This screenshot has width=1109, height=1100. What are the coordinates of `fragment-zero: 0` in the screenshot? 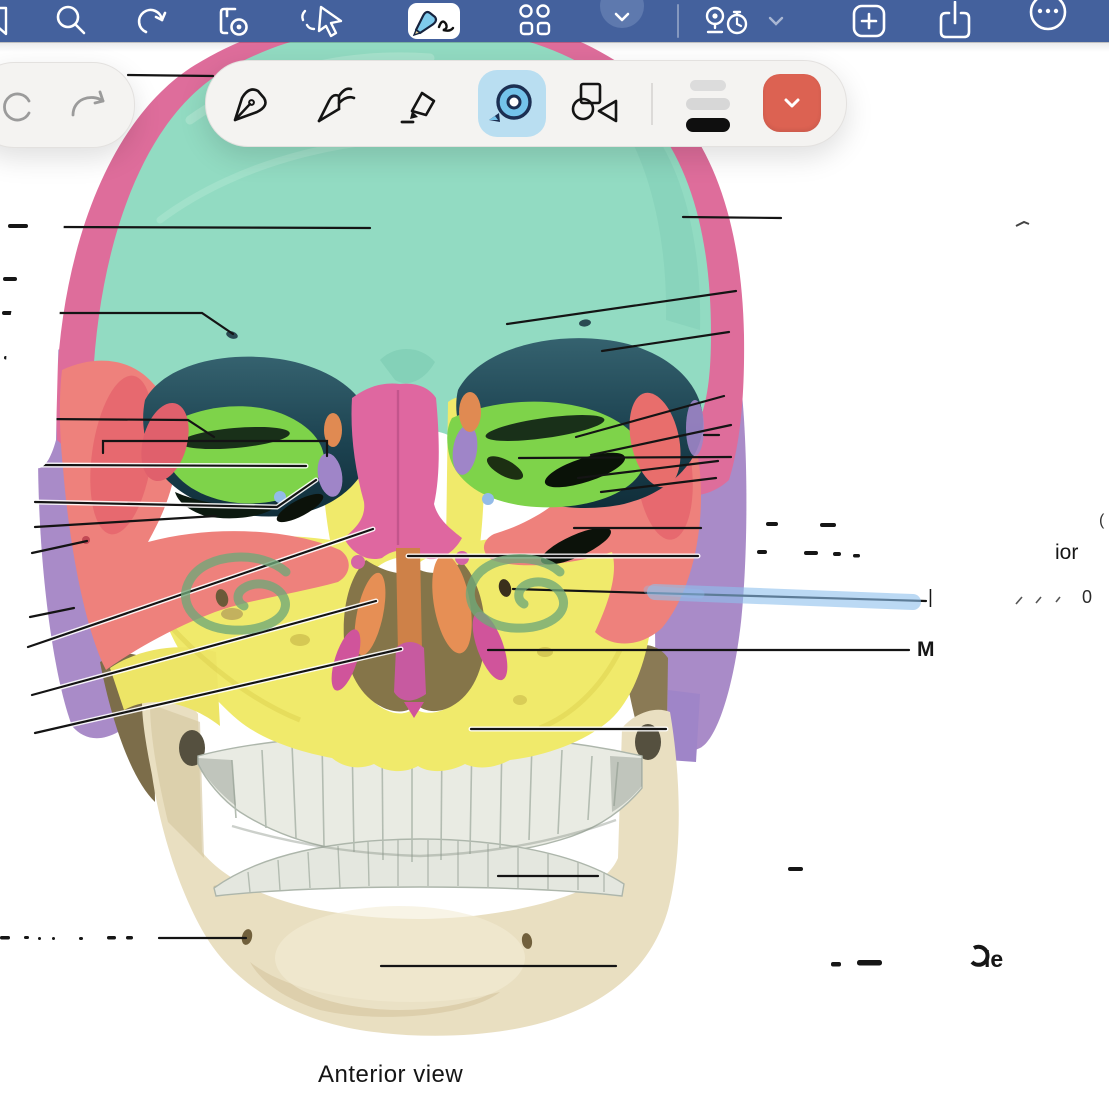 It's located at (1087, 597).